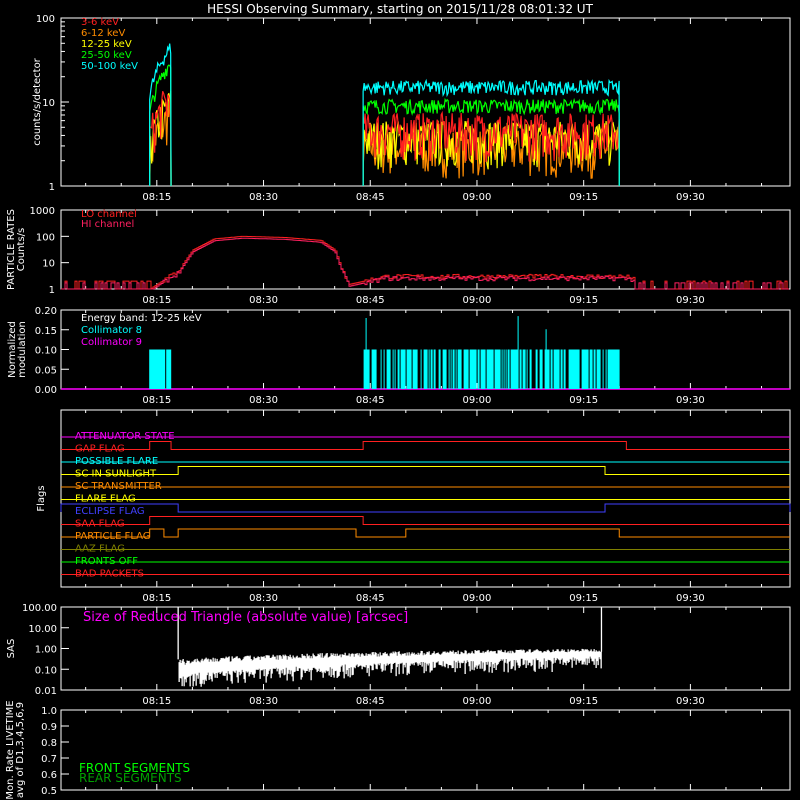  Describe the element at coordinates (46, 331) in the screenshot. I see `y-tick-label: 0.15` at that location.